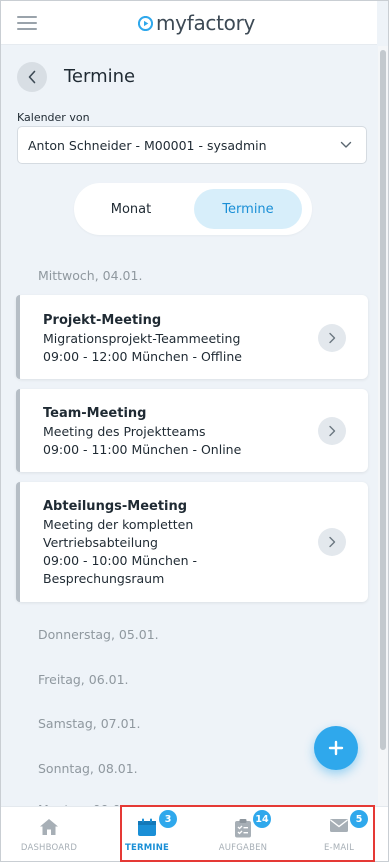  What do you see at coordinates (243, 828) in the screenshot?
I see `clipboard-icon` at bounding box center [243, 828].